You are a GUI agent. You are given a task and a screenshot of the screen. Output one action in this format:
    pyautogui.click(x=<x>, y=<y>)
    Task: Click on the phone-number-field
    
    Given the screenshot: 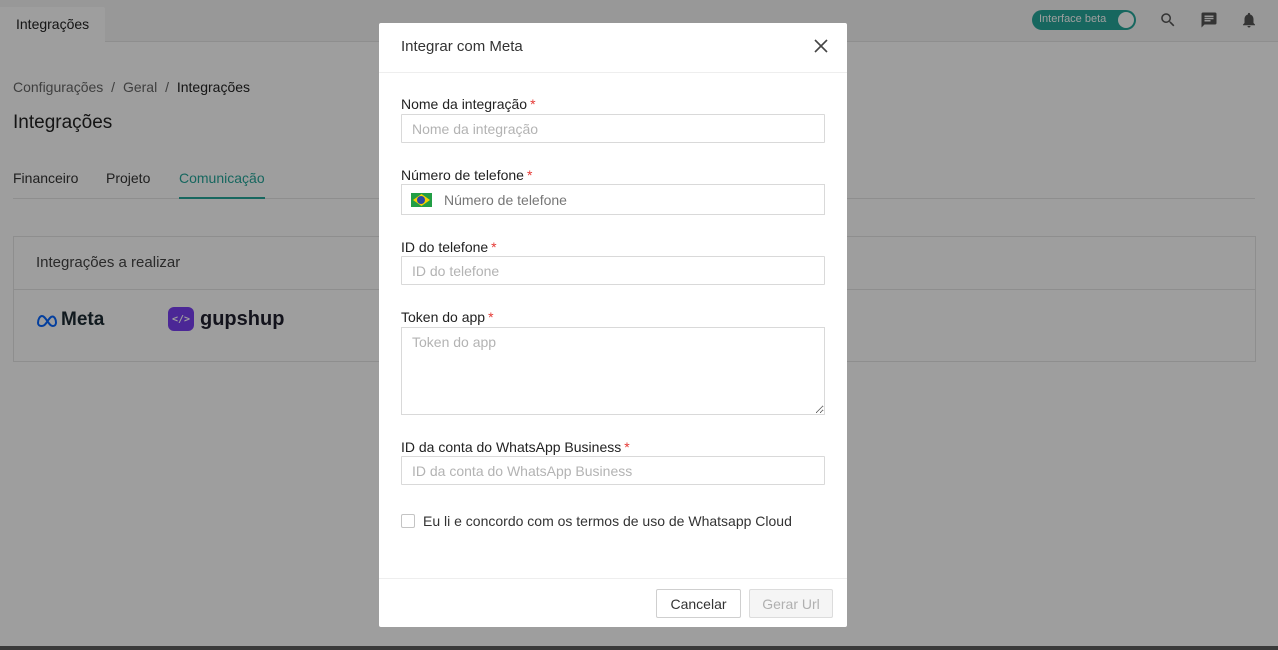 What is the action you would take?
    pyautogui.click(x=613, y=199)
    